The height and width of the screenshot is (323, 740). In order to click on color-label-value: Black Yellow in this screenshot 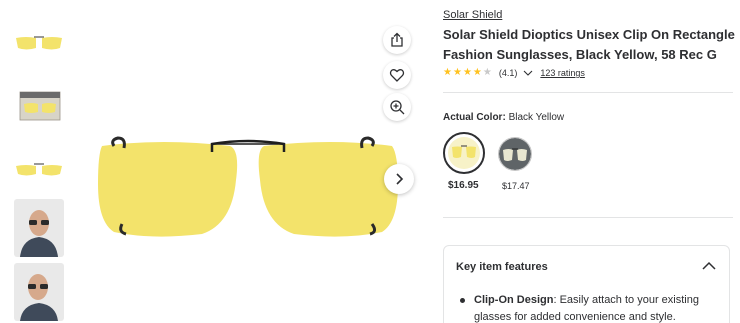, I will do `click(536, 117)`.